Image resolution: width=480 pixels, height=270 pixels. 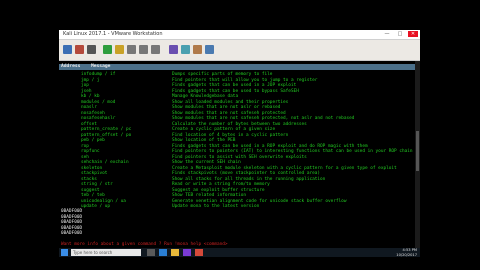 What do you see at coordinates (216, 206) in the screenshot?
I see `command-description: Update mona to the latest version` at bounding box center [216, 206].